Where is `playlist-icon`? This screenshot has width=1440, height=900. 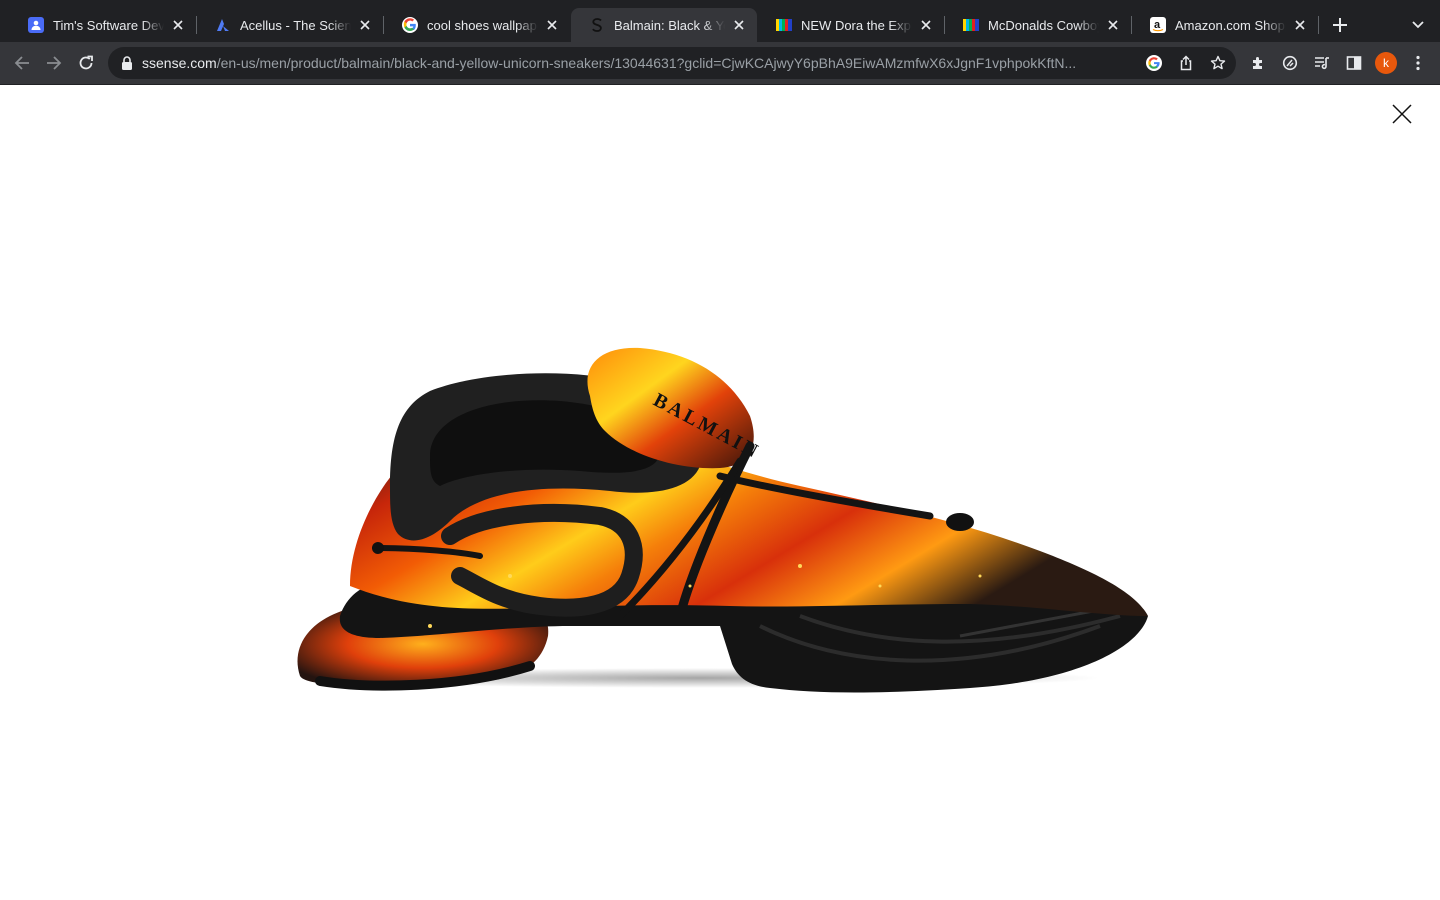
playlist-icon is located at coordinates (1322, 63).